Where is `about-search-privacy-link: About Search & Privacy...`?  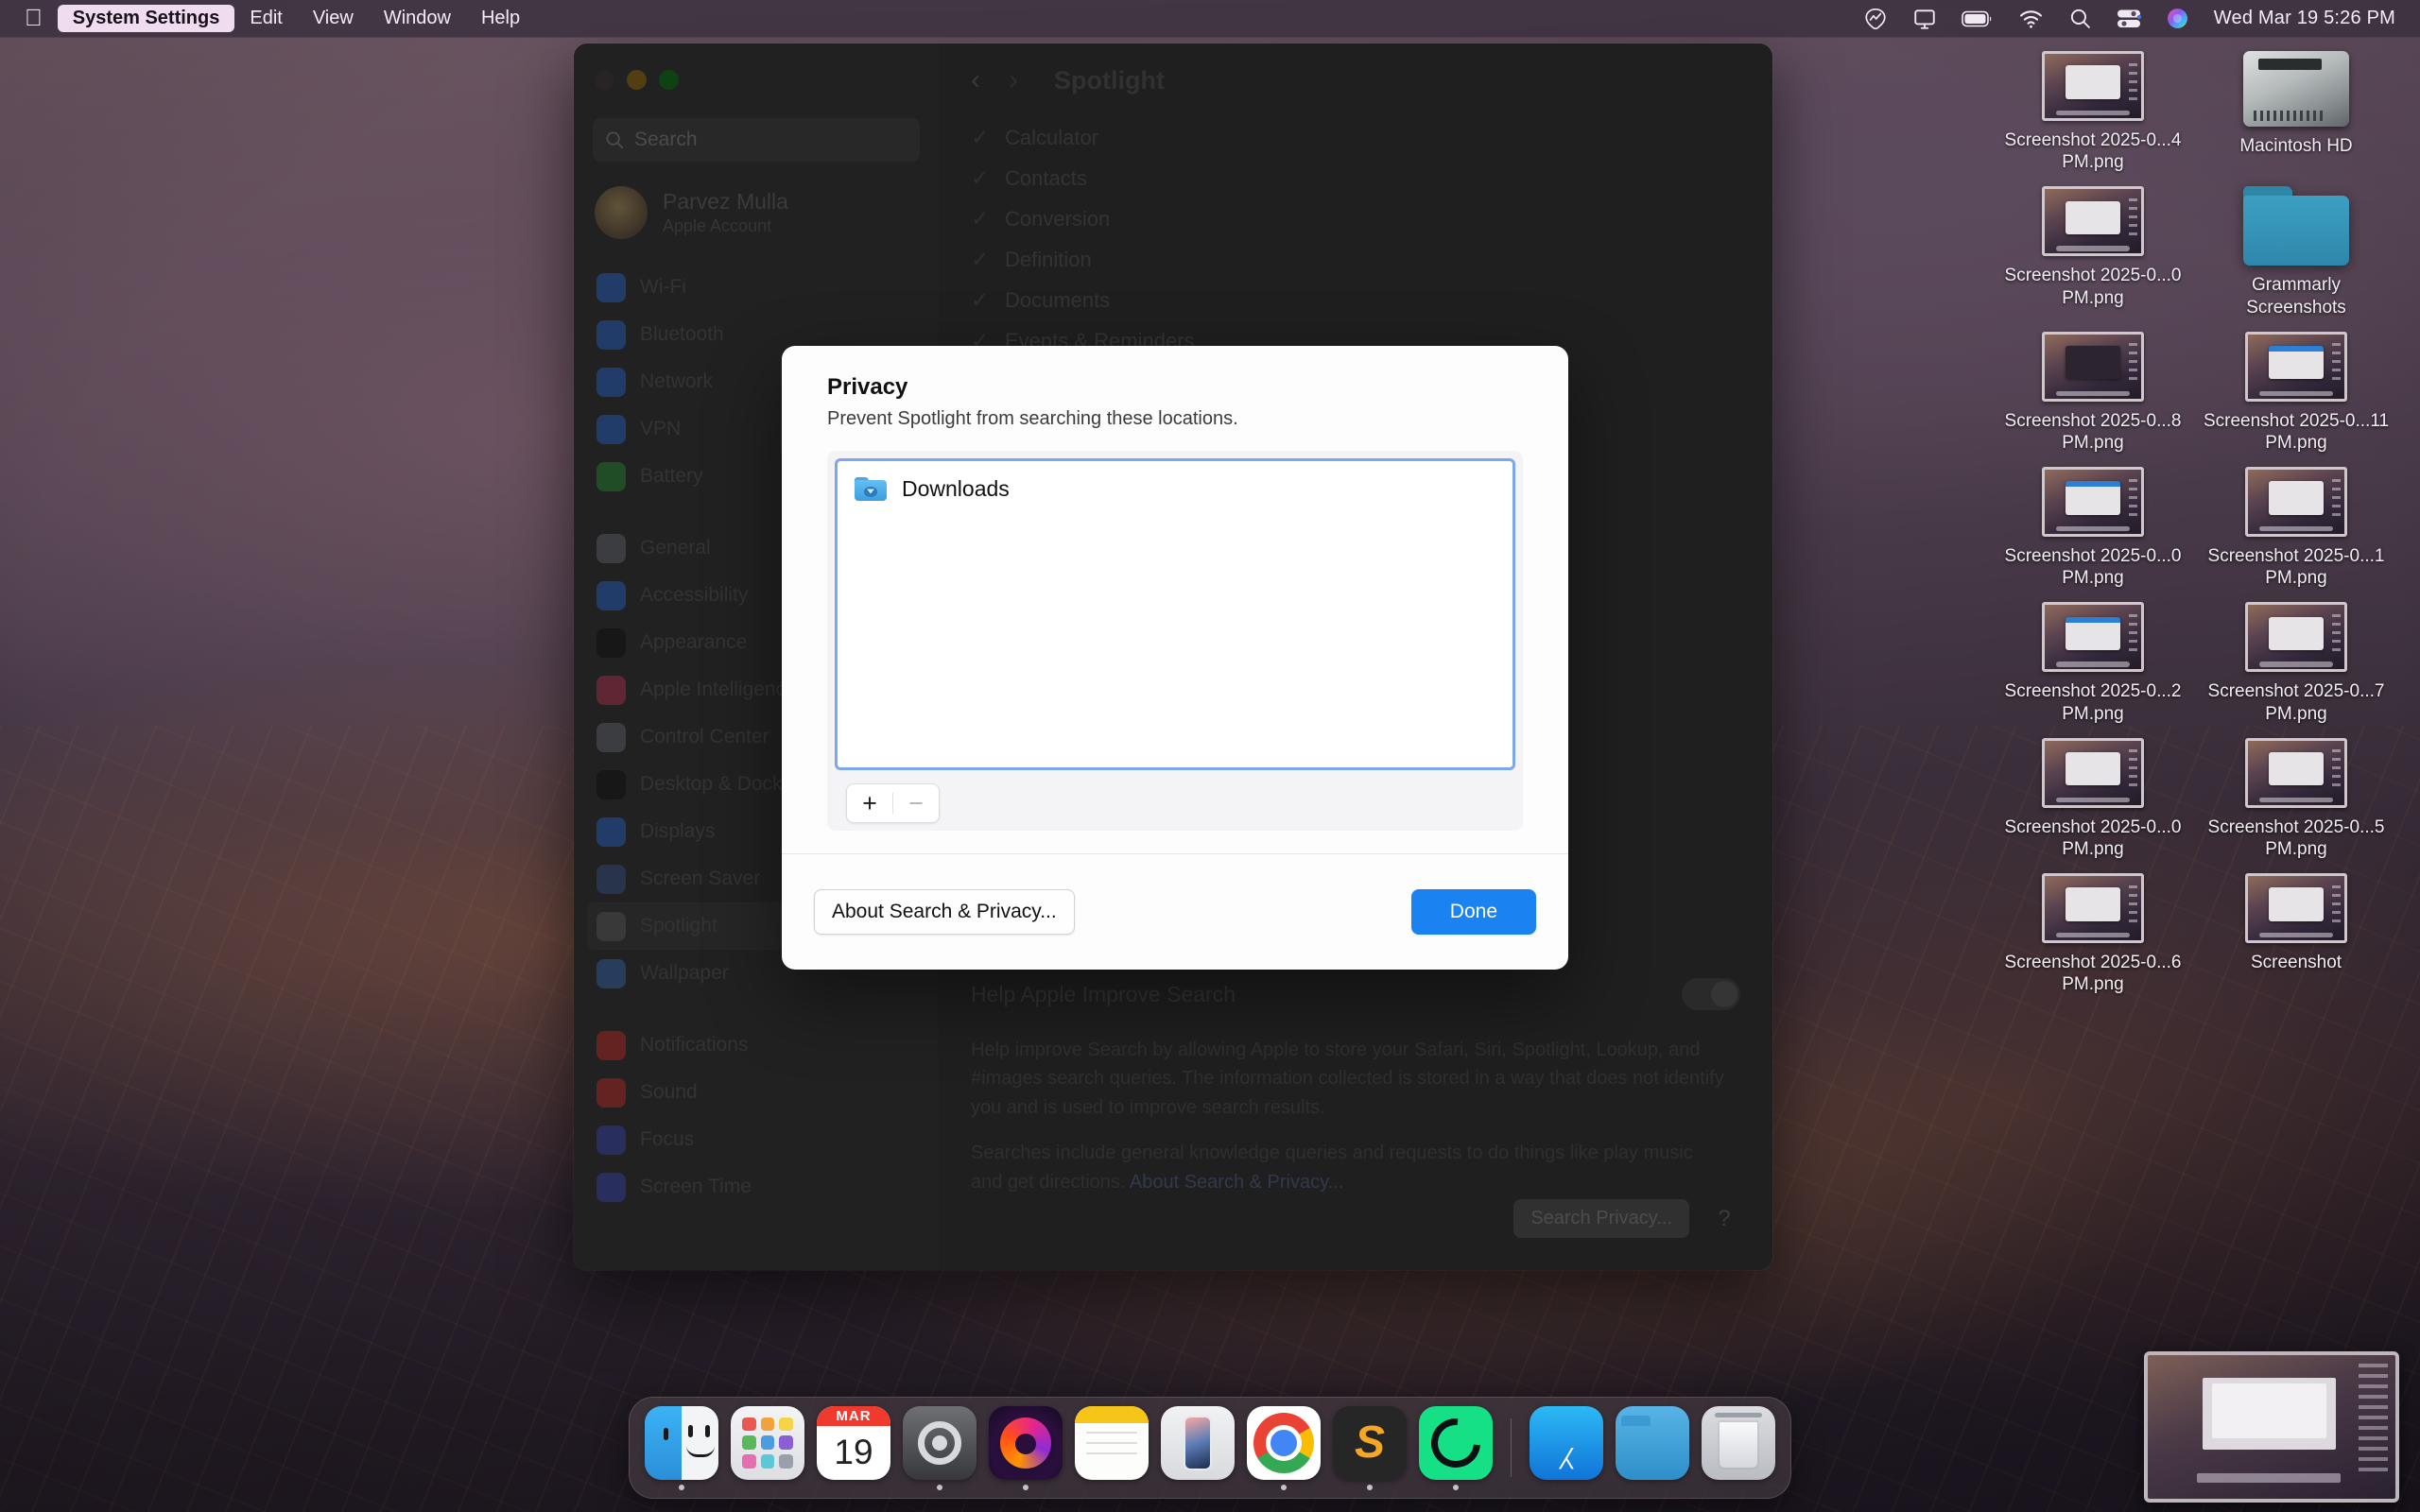
about-search-privacy-link: About Search & Privacy... is located at coordinates (1236, 1182).